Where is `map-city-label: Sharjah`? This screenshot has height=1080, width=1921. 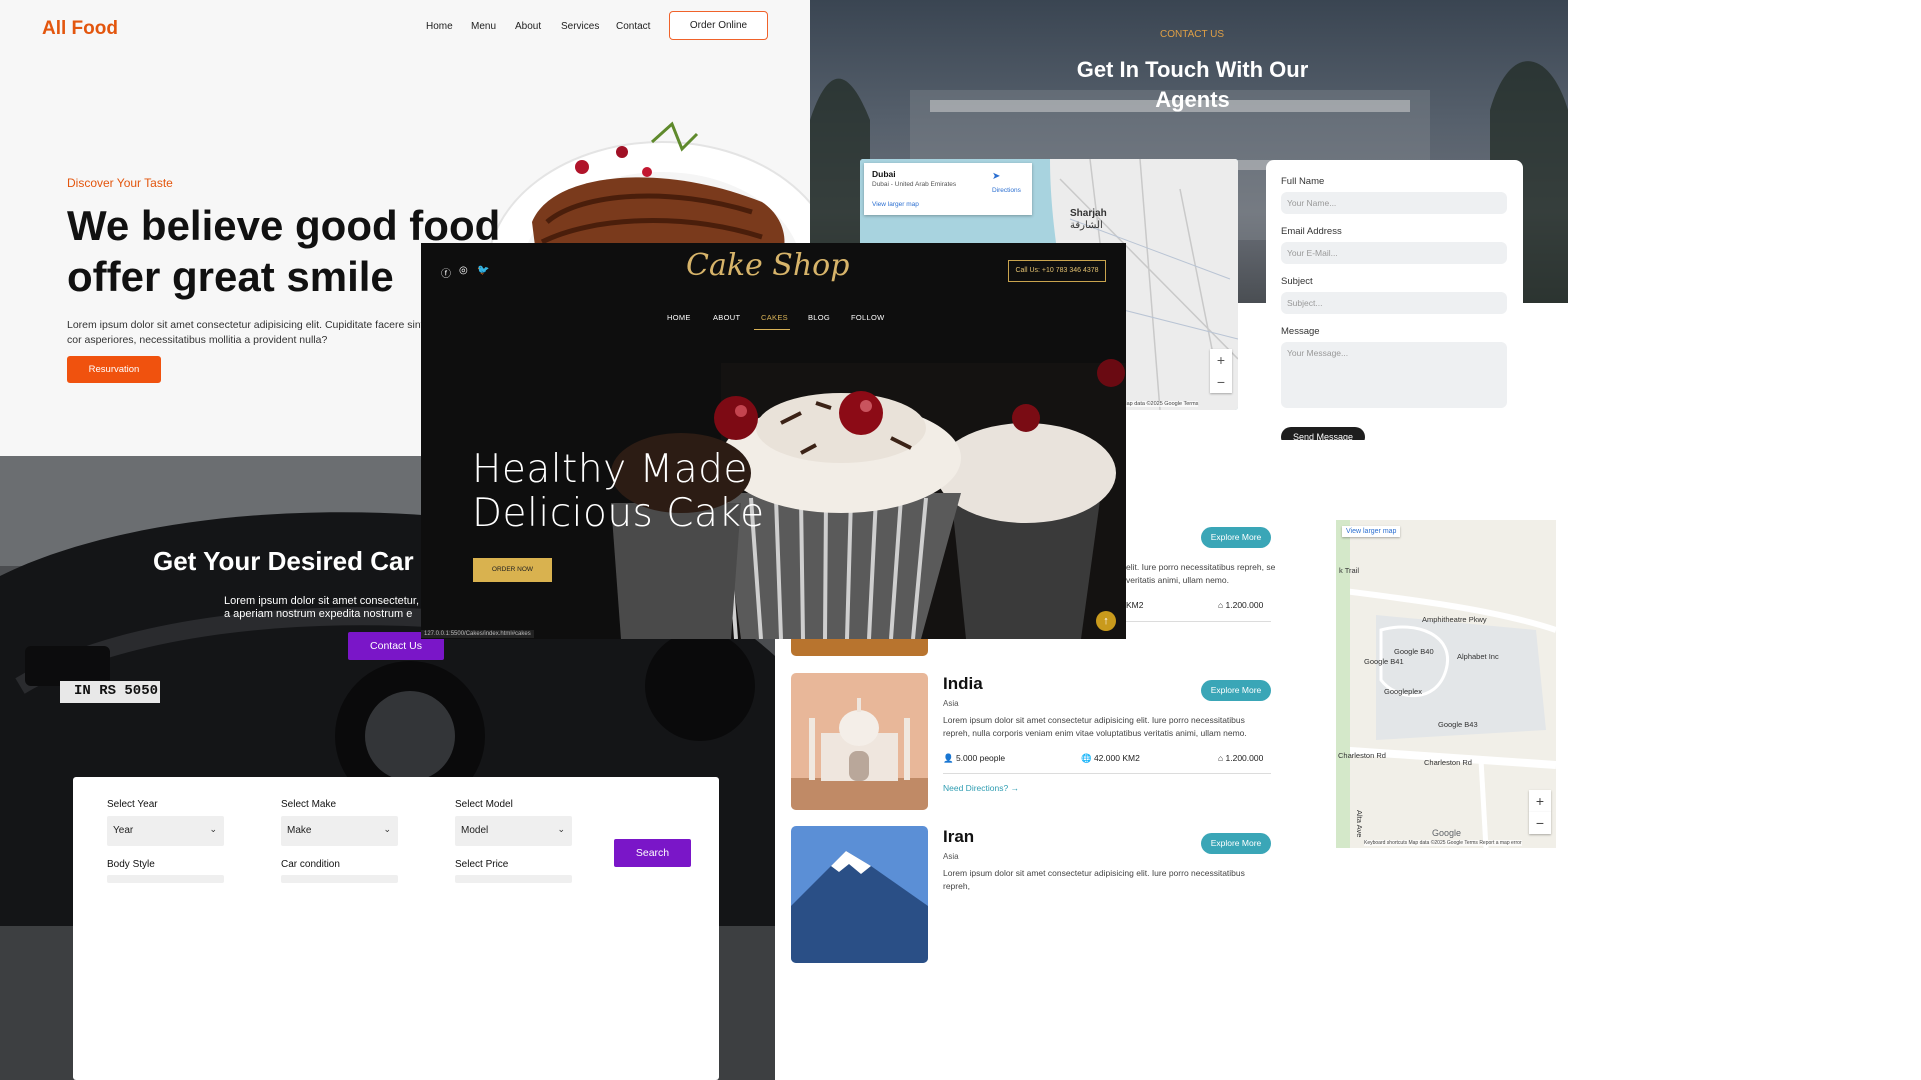
map-city-label: Sharjah is located at coordinates (1088, 213).